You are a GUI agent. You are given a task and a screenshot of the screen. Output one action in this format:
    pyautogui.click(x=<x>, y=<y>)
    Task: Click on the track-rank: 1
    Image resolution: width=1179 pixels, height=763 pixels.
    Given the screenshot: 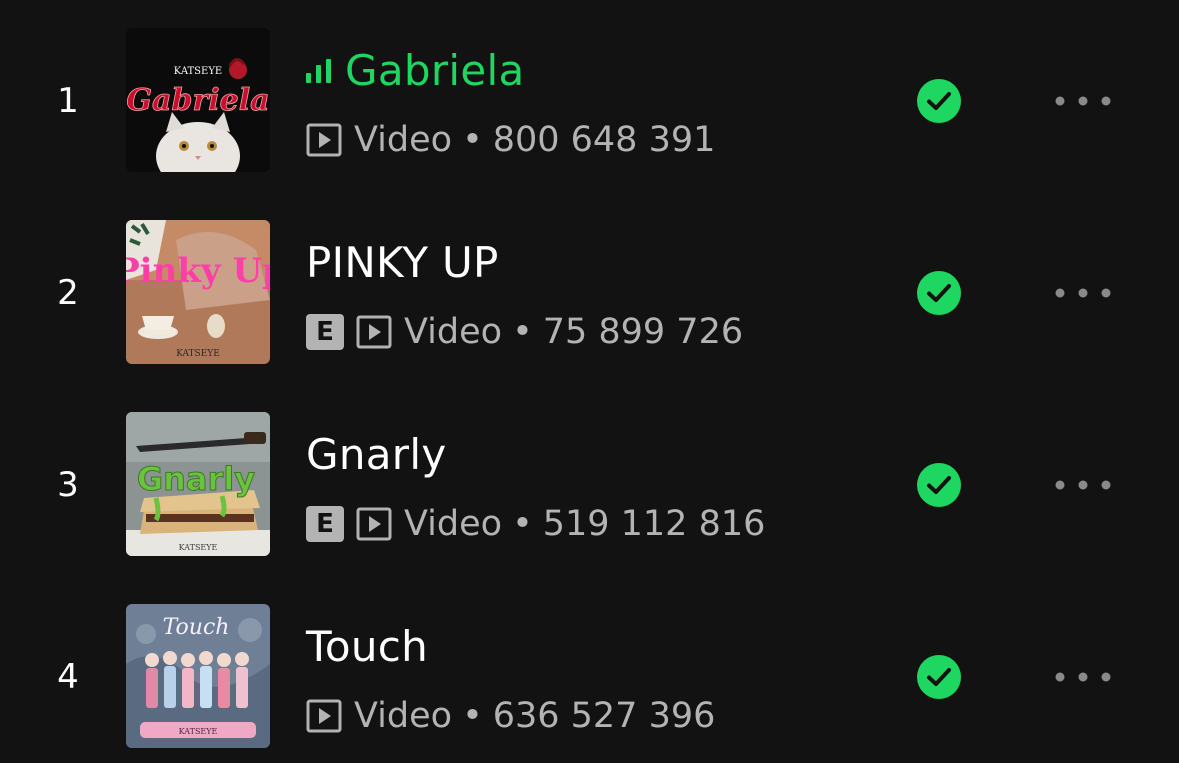 What is the action you would take?
    pyautogui.click(x=68, y=101)
    